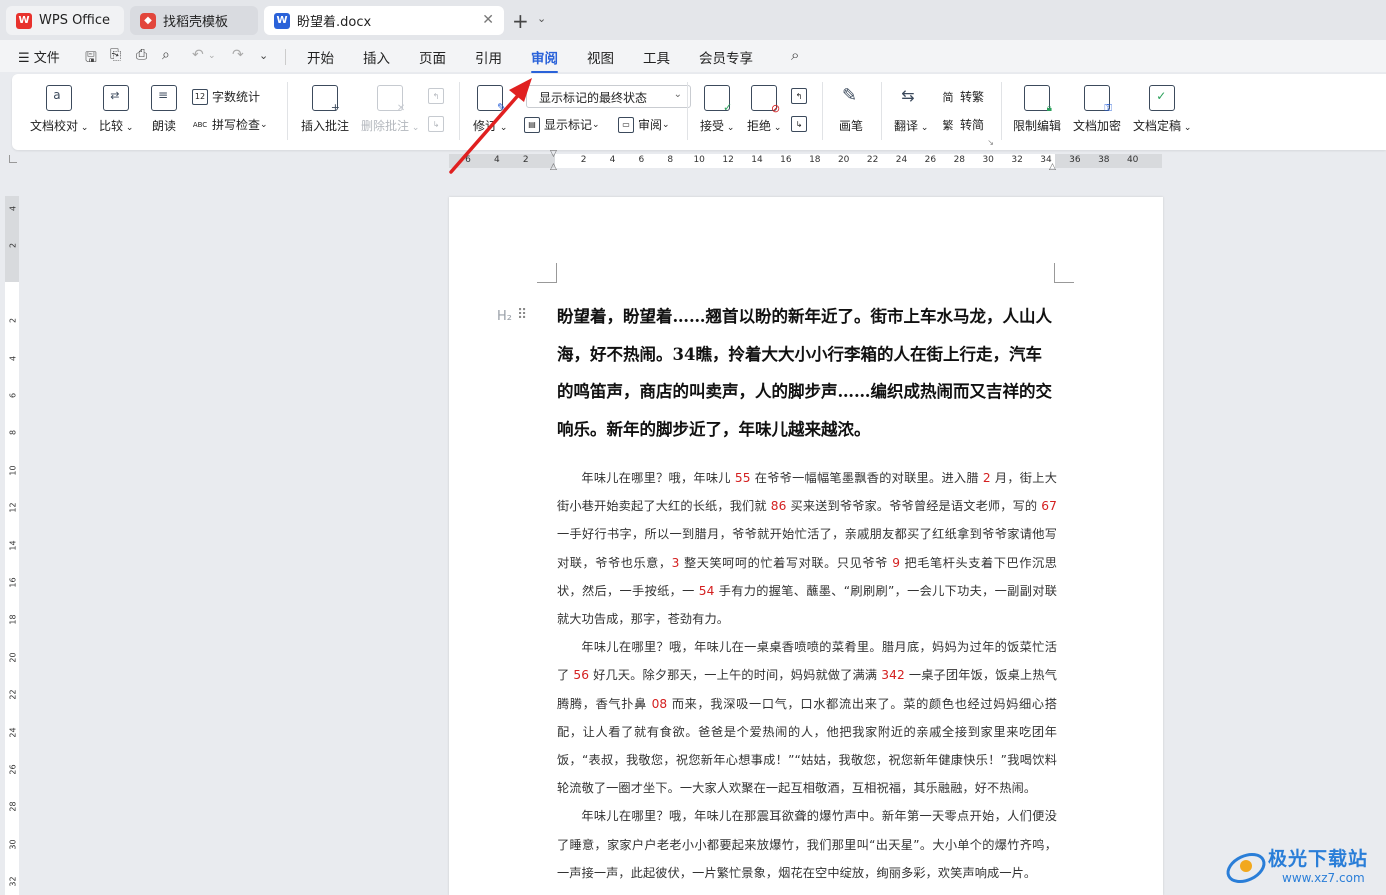 The image size is (1386, 895). What do you see at coordinates (325, 109) in the screenshot?
I see `insert-comment-button: + 插入批注` at bounding box center [325, 109].